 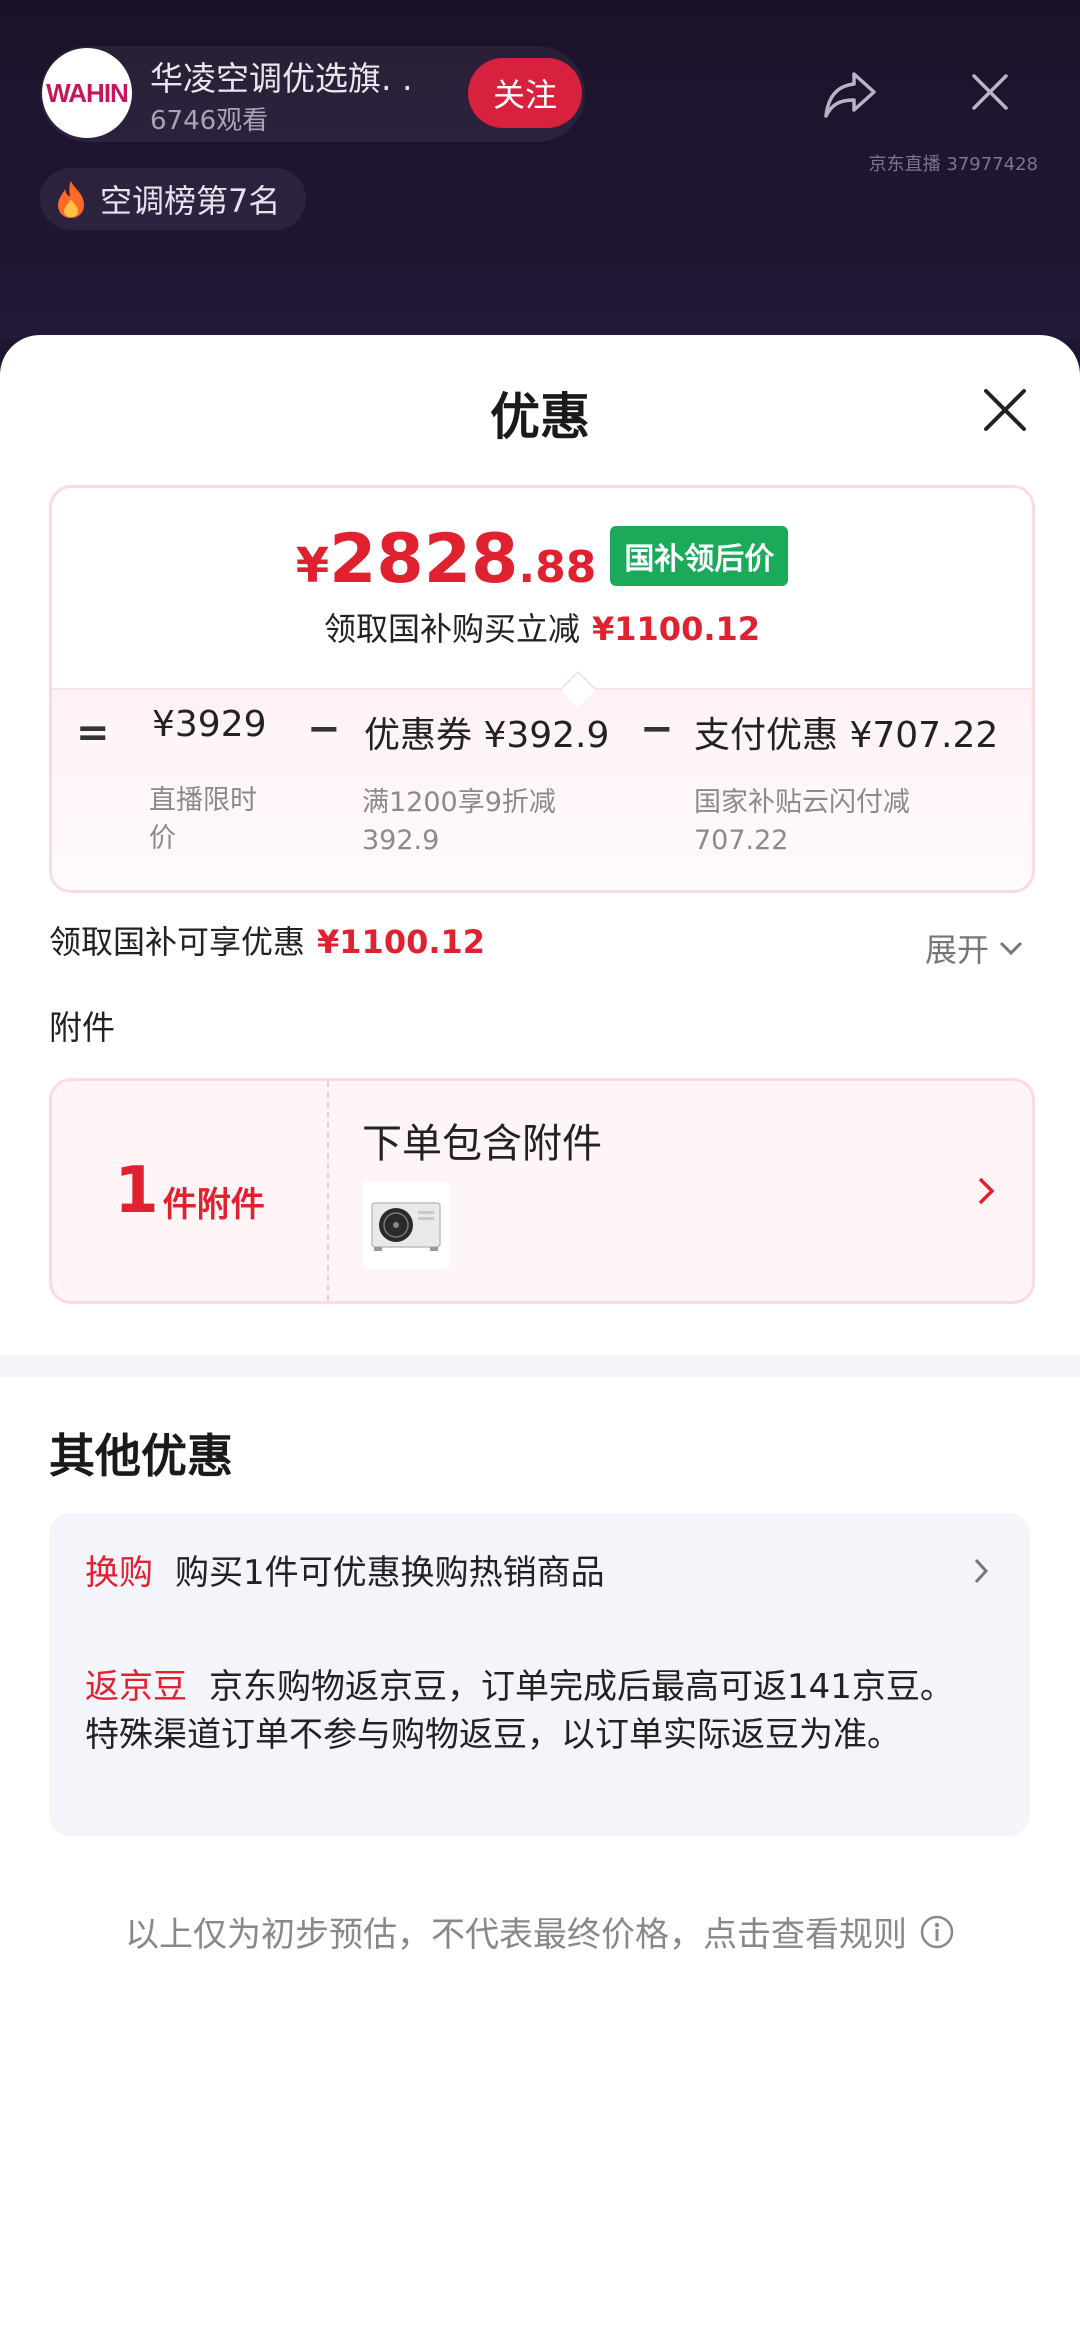 I want to click on claim-text: 领取国补可享优惠, so click(x=177, y=942).